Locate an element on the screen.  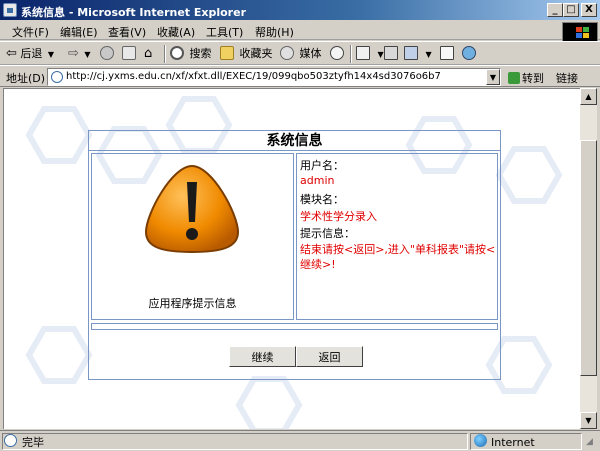
mail-button: ▼ is located at coordinates (370, 54).